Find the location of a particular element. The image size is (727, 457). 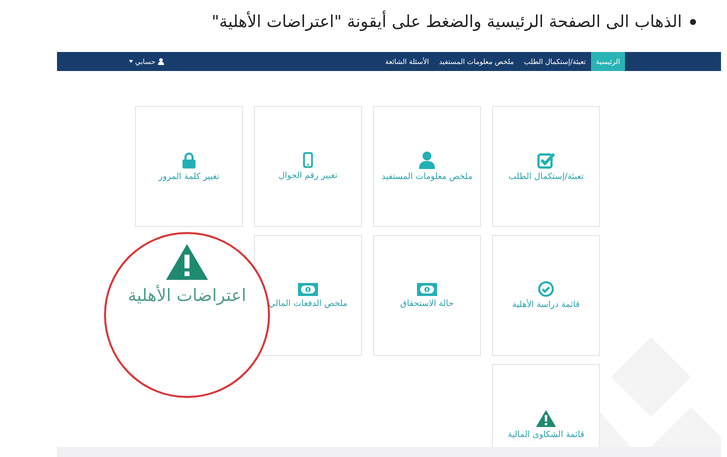

bullet-icon is located at coordinates (693, 21).